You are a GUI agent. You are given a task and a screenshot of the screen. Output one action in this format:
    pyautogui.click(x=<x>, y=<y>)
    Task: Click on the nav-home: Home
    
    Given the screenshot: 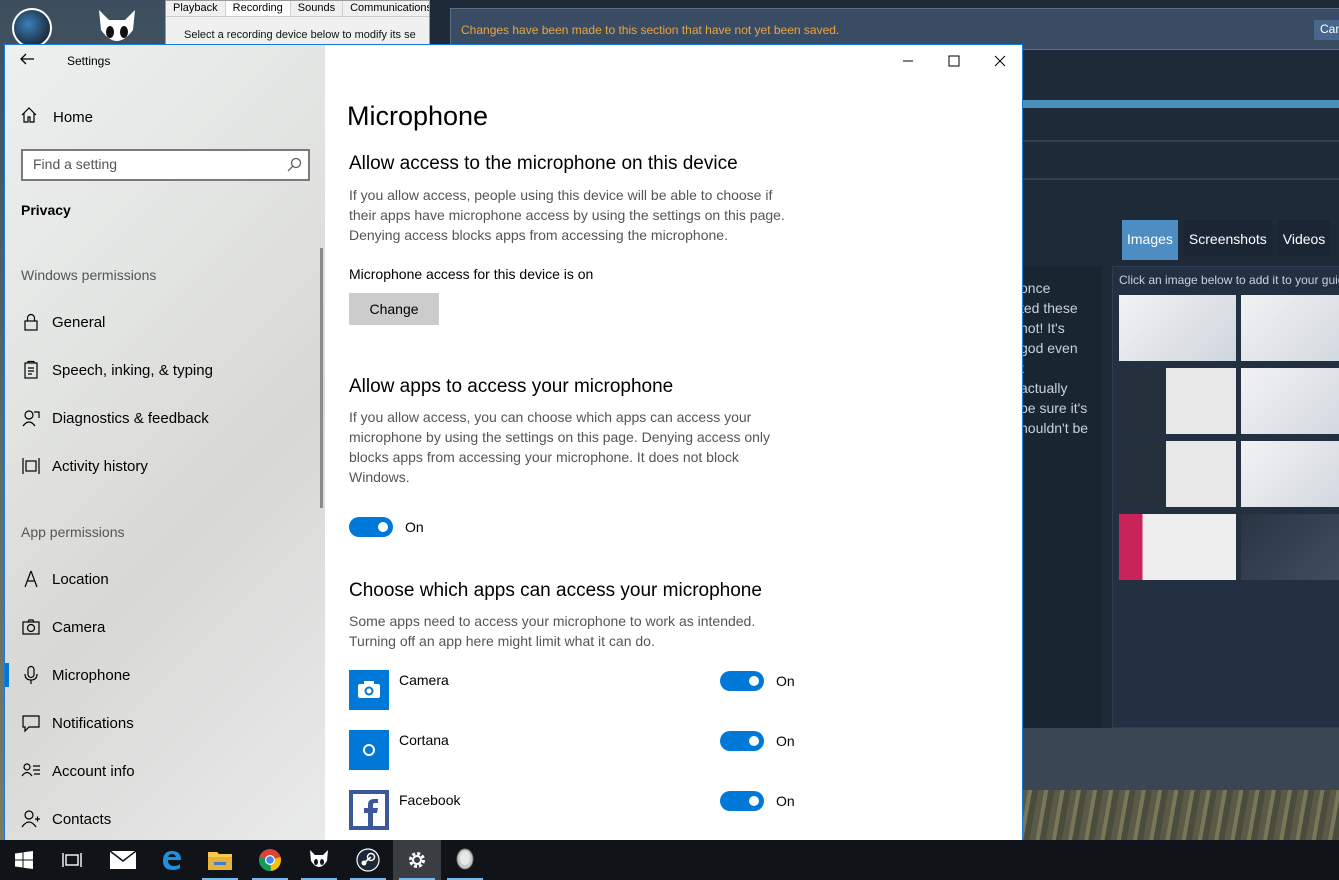 What is the action you would take?
    pyautogui.click(x=56, y=117)
    